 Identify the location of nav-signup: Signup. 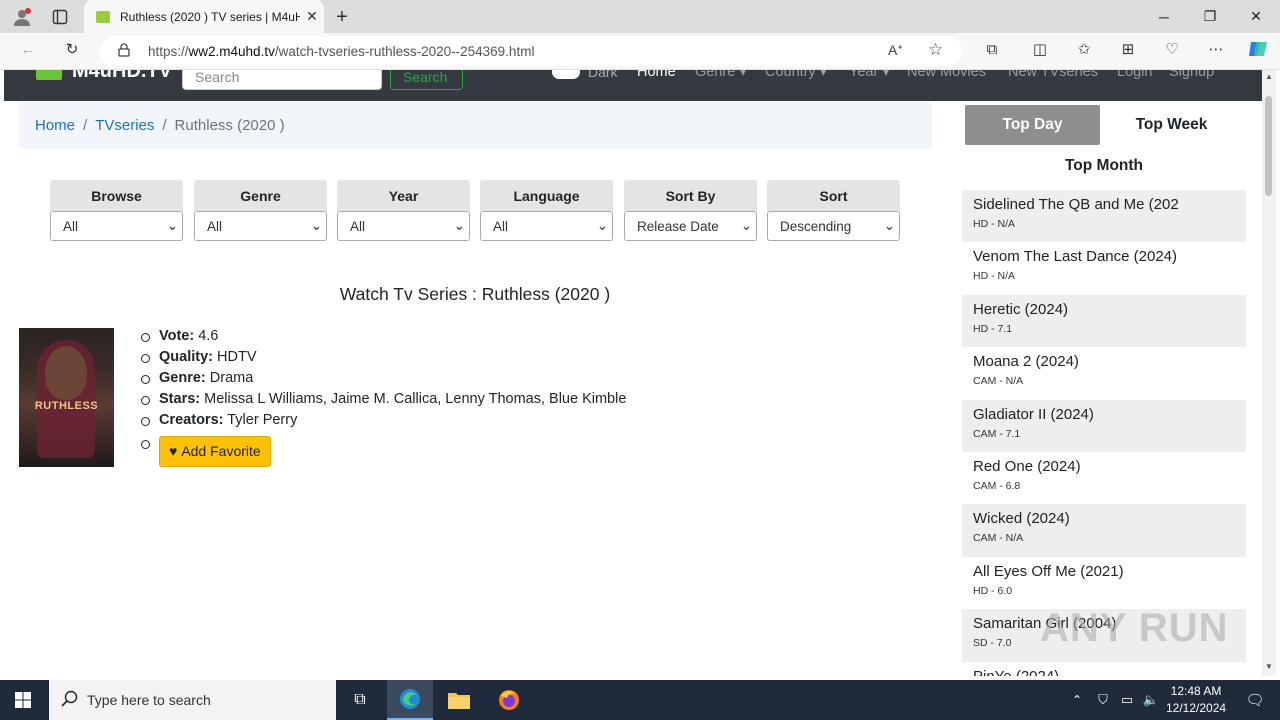
(1191, 75).